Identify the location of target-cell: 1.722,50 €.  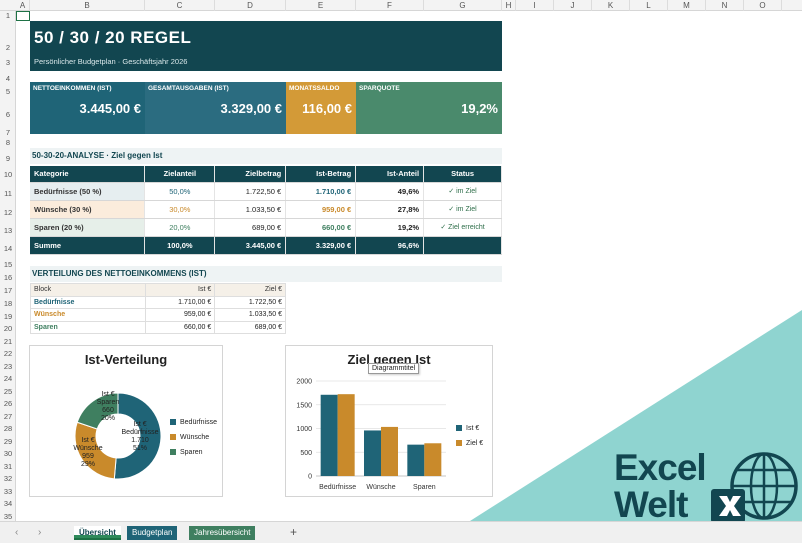
(250, 302).